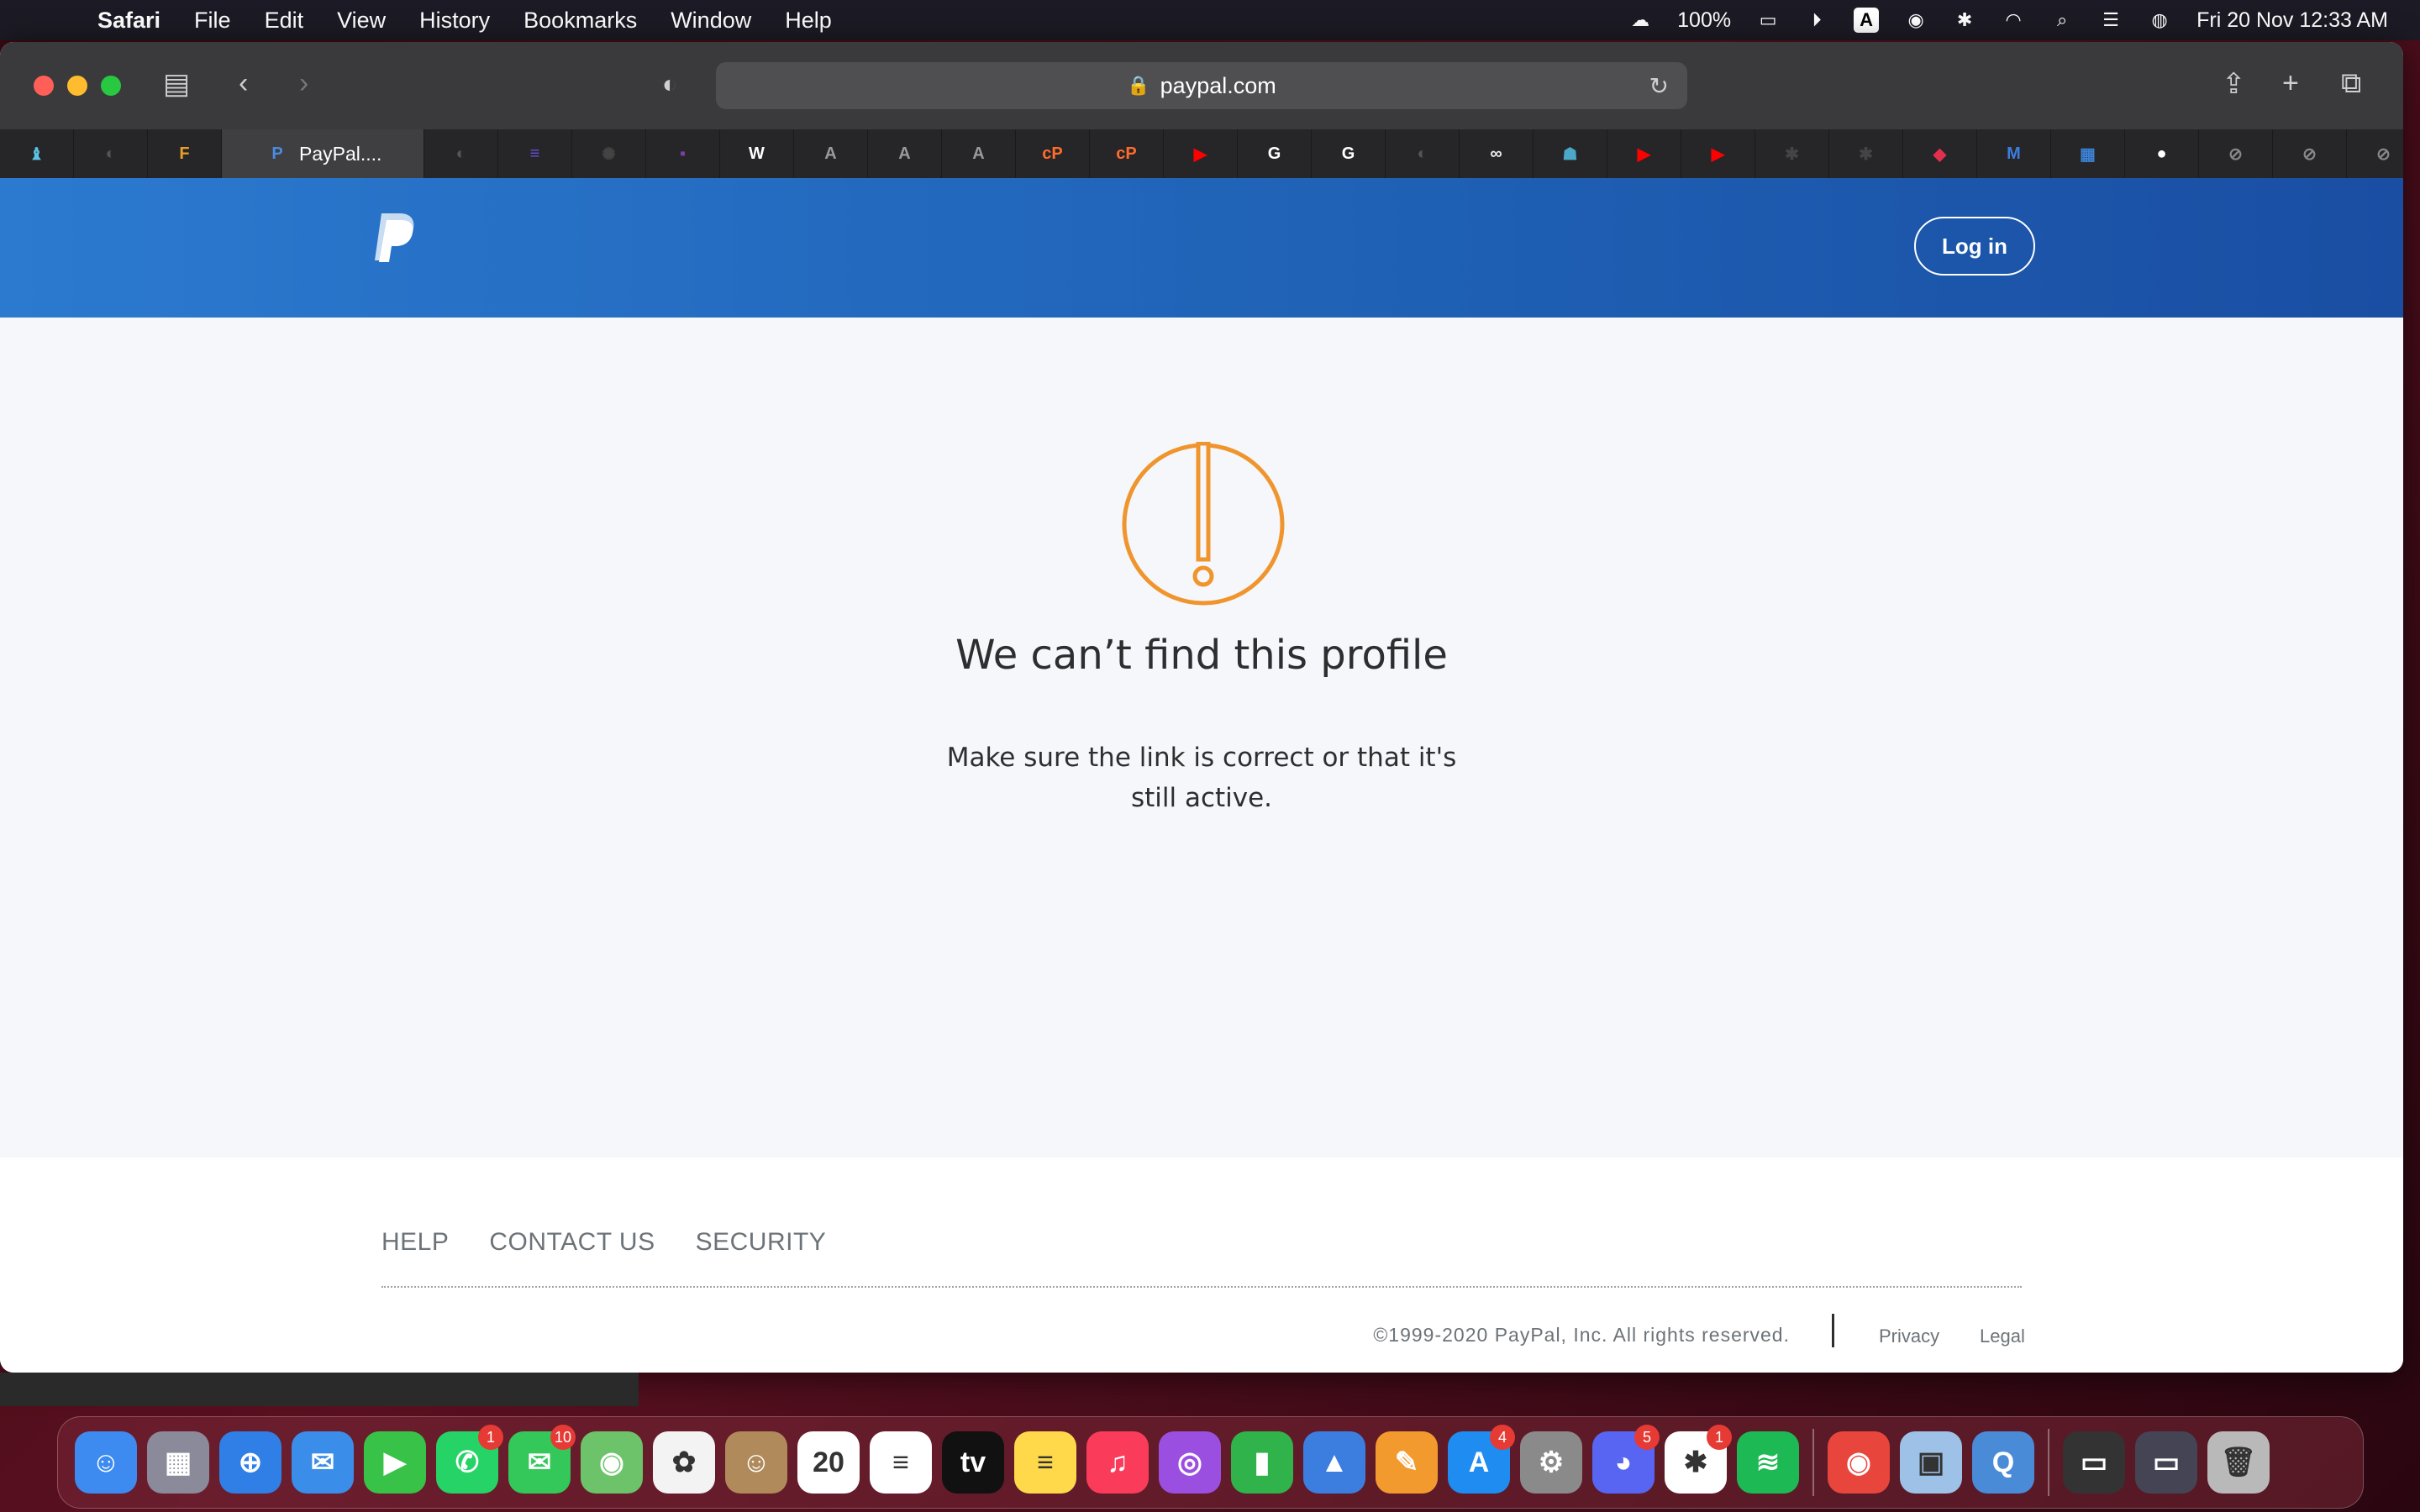  Describe the element at coordinates (1570, 153) in the screenshot. I see `tab-item: ☗` at that location.